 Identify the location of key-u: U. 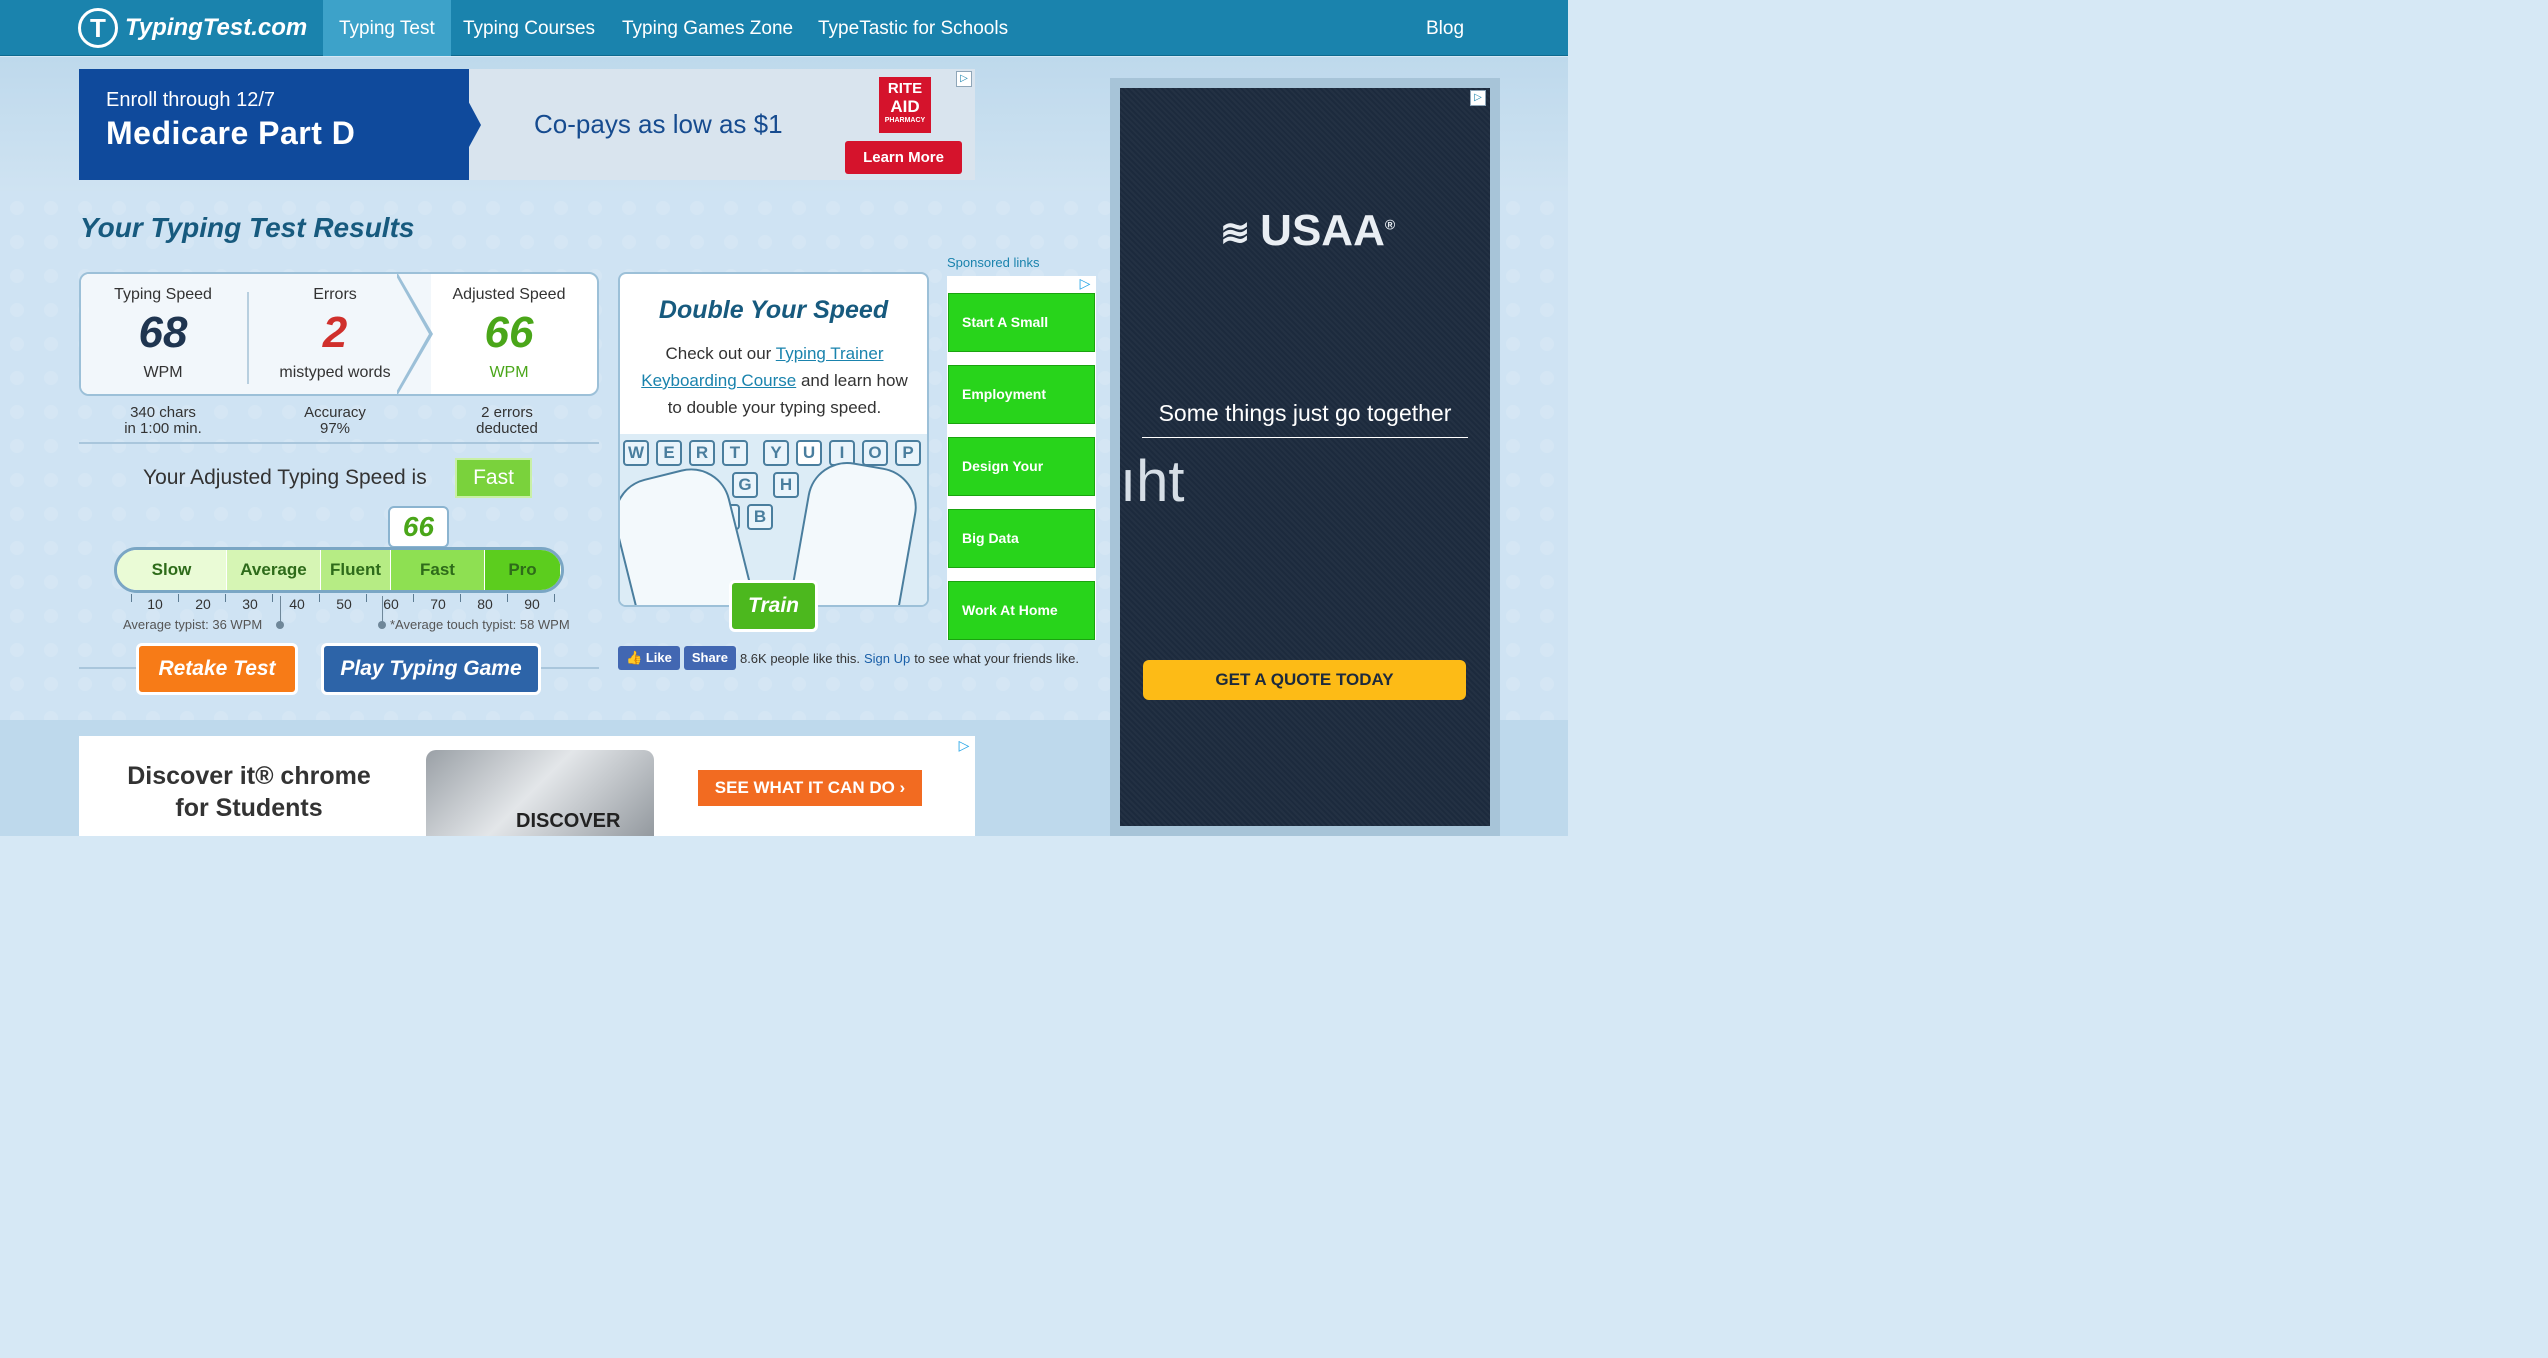
(809, 453).